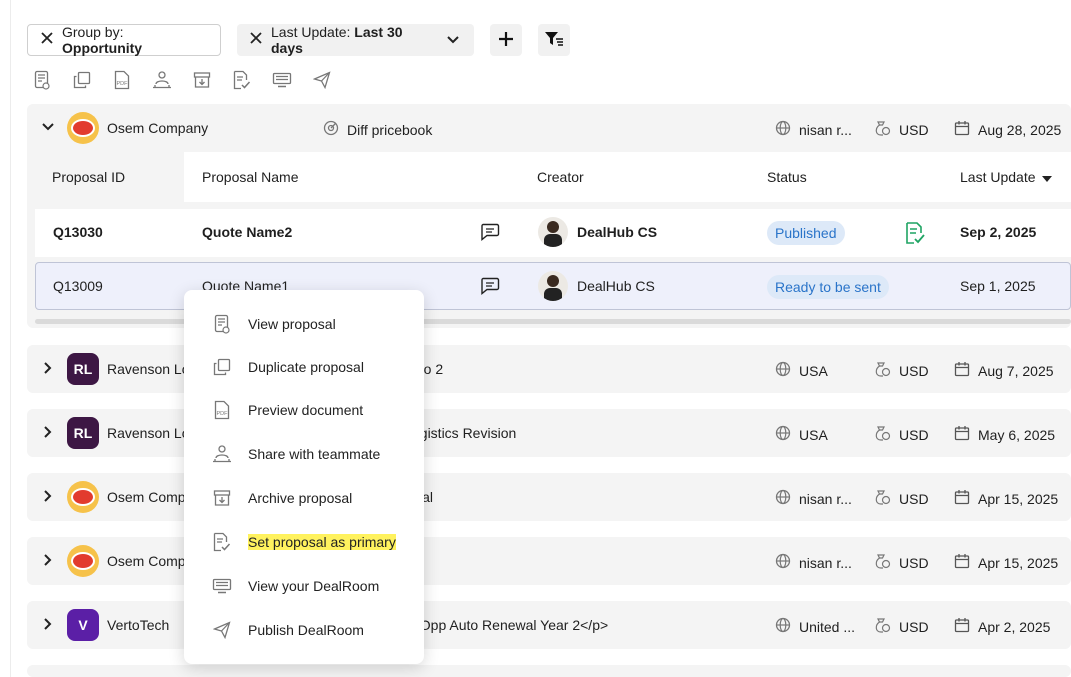  Describe the element at coordinates (223, 414) in the screenshot. I see `svg-text: PDF` at that location.